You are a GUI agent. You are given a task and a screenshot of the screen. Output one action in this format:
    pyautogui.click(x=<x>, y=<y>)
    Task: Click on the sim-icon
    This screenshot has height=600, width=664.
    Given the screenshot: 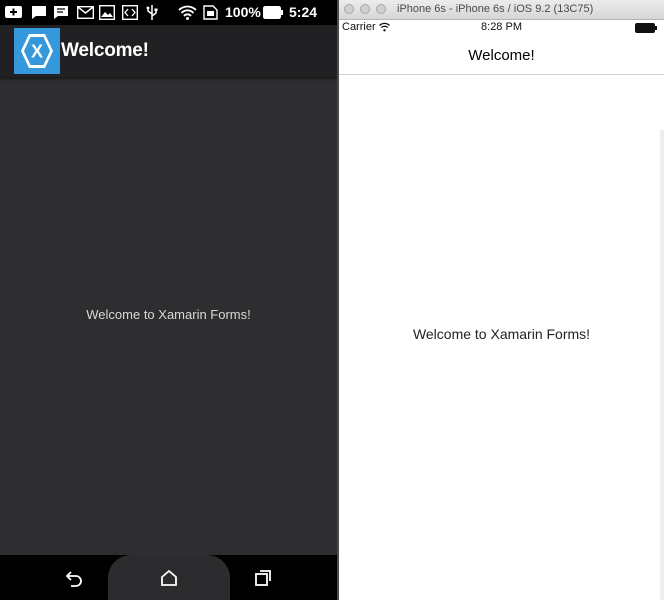 What is the action you would take?
    pyautogui.click(x=210, y=12)
    